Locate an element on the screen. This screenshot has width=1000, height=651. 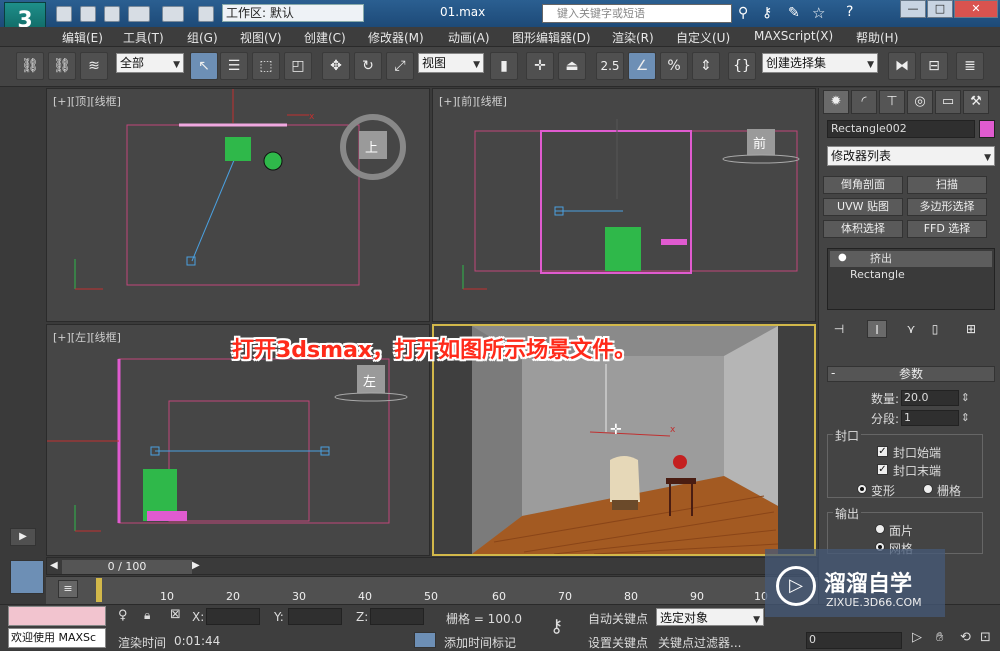
cap-start-checkbox: ✓ is located at coordinates (882, 451).